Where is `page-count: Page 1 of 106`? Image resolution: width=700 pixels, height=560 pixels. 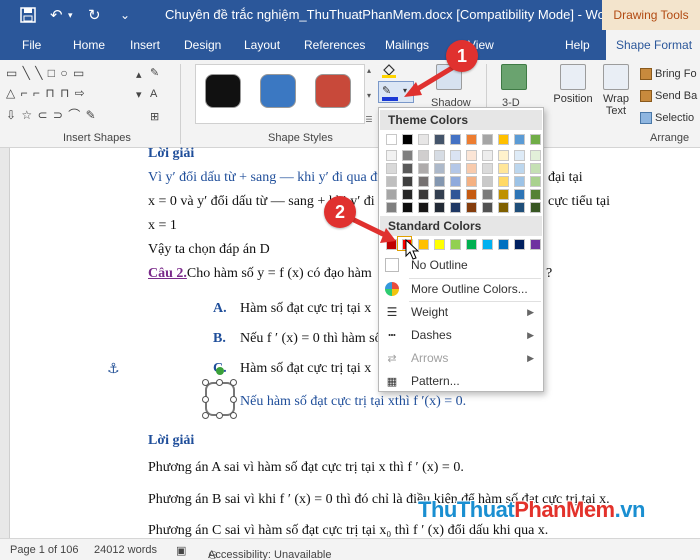
page-count: Page 1 of 106 is located at coordinates (44, 550).